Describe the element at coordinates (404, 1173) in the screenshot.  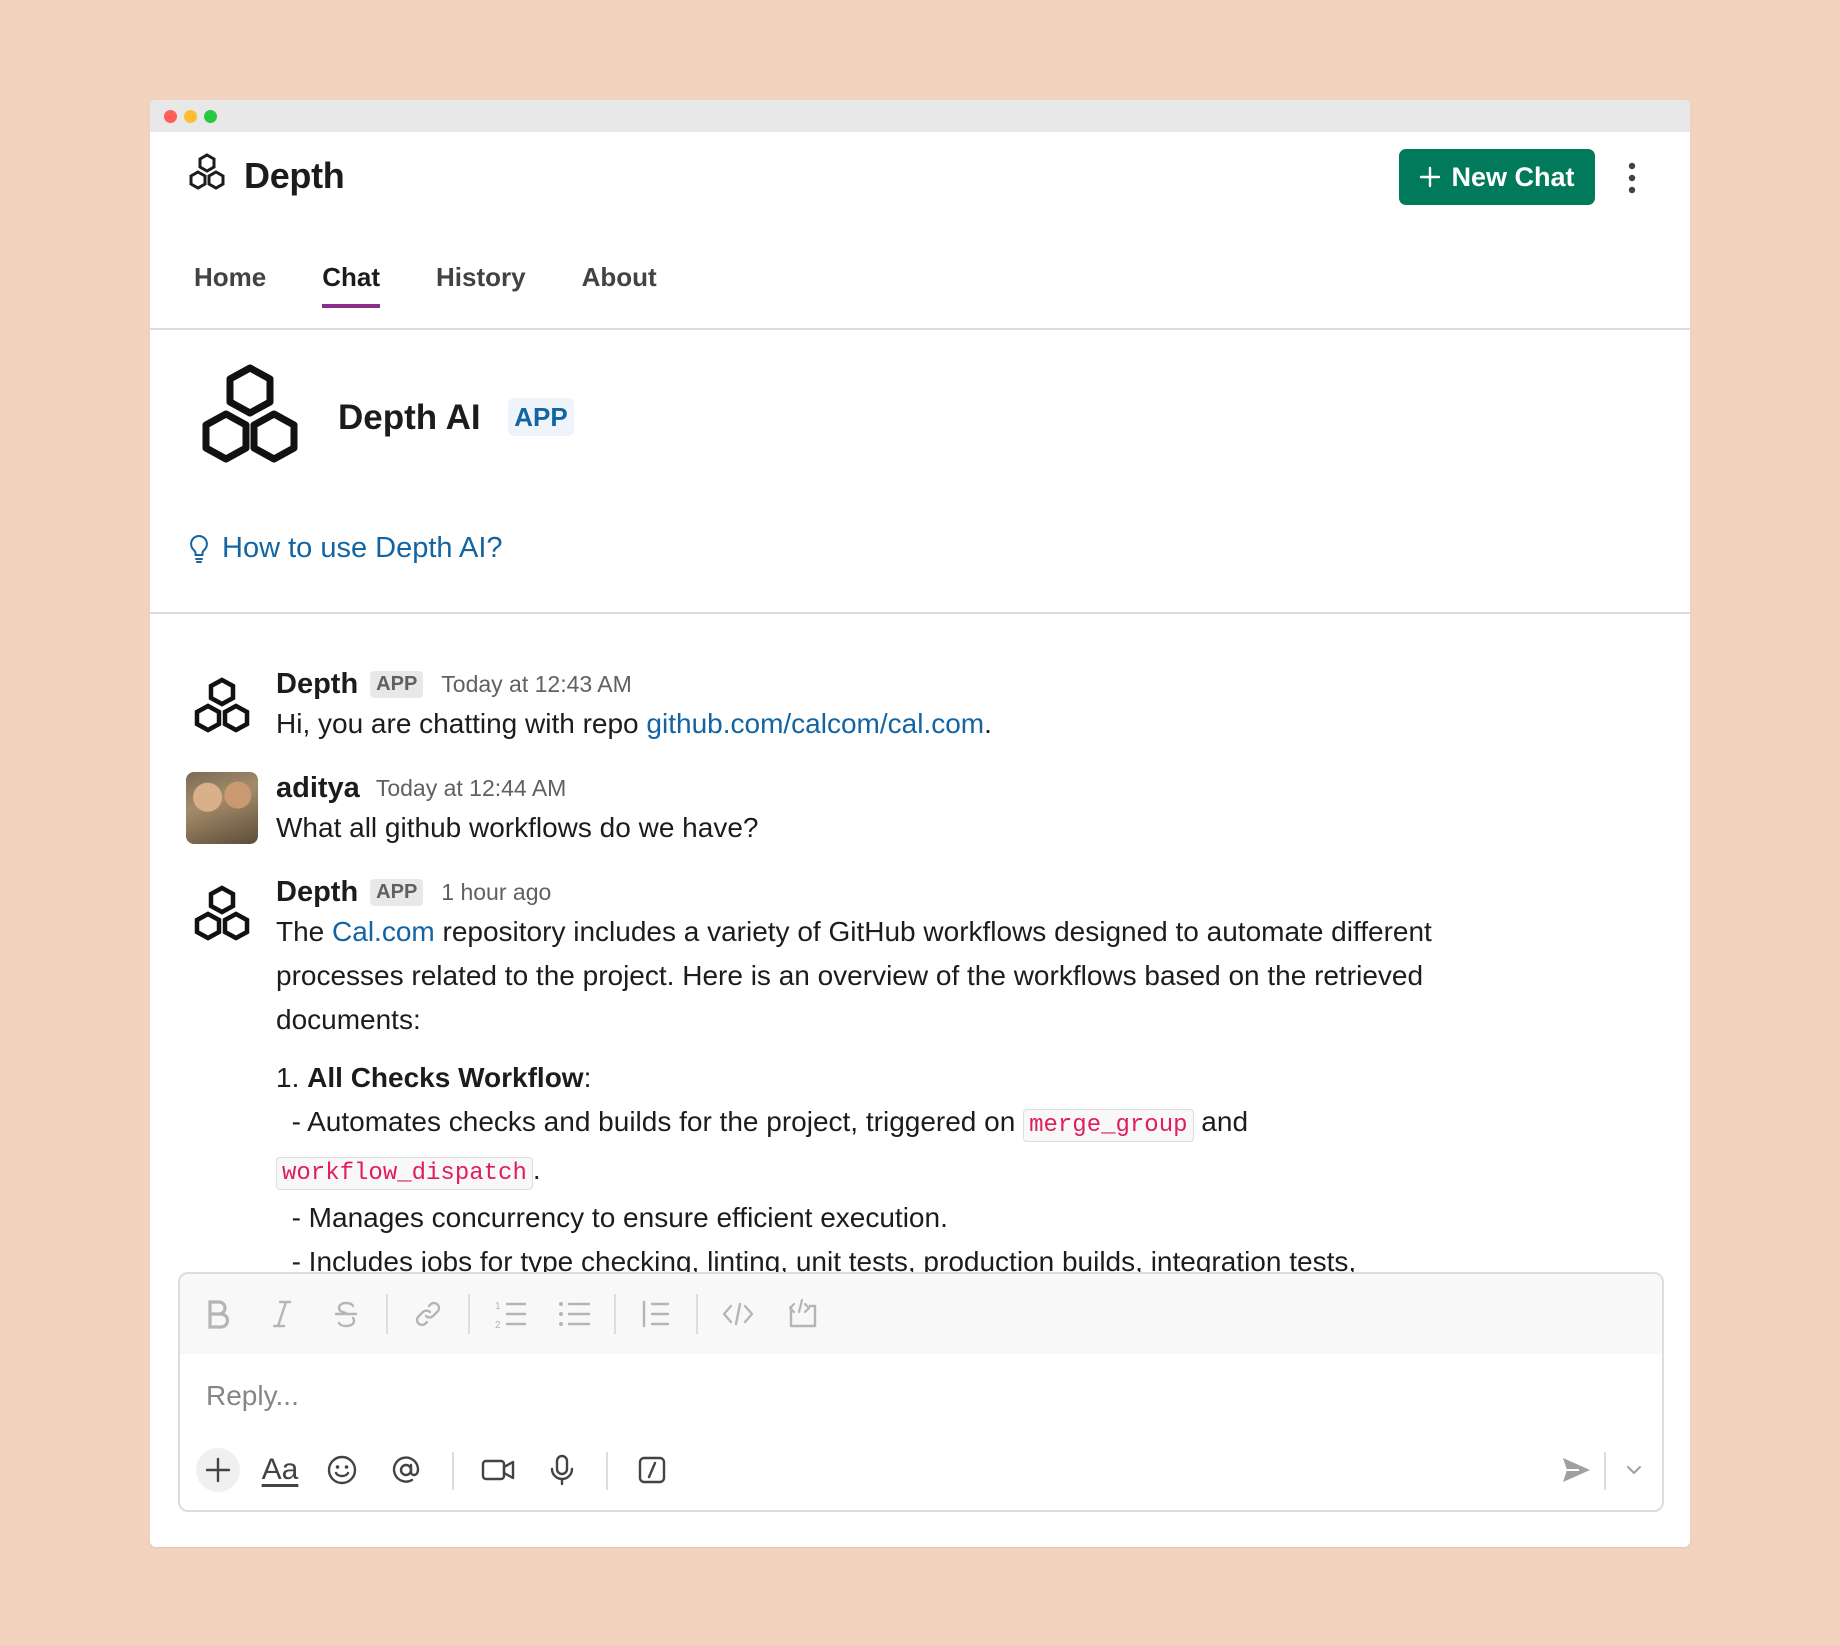
I see `inline-code: workflow_dispatch` at that location.